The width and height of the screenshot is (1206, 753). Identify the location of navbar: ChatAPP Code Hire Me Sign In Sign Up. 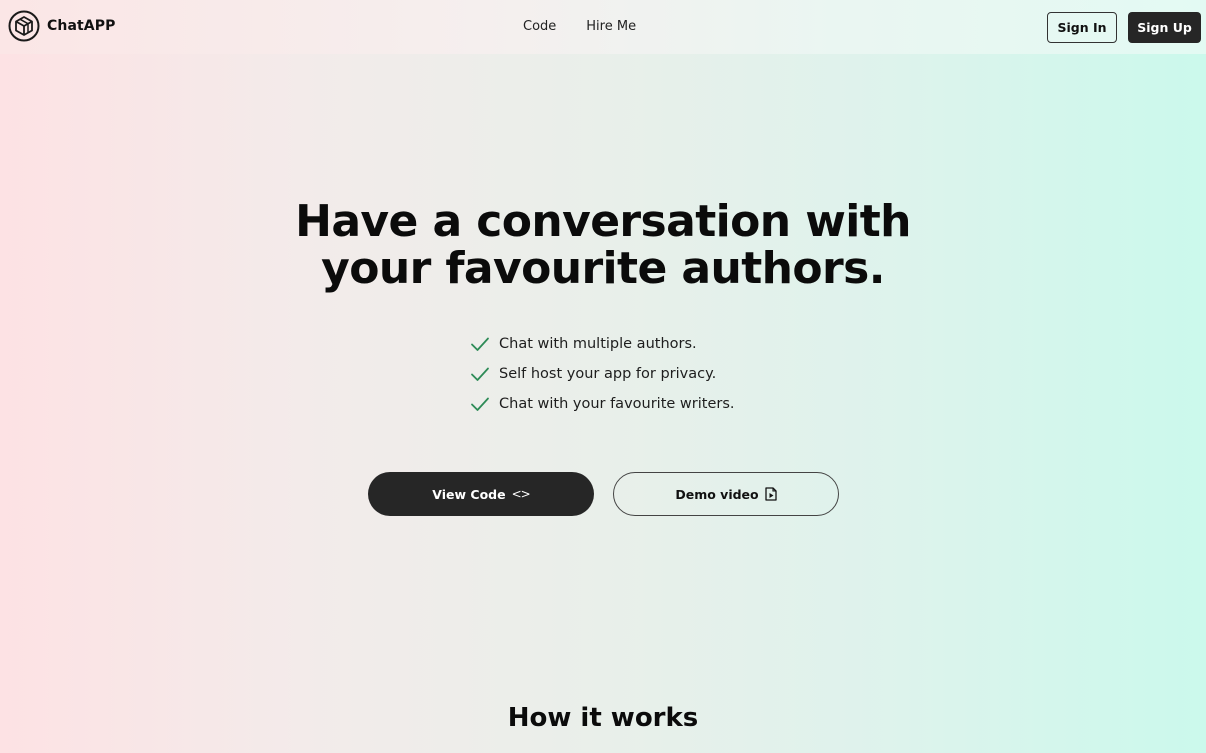
(603, 27).